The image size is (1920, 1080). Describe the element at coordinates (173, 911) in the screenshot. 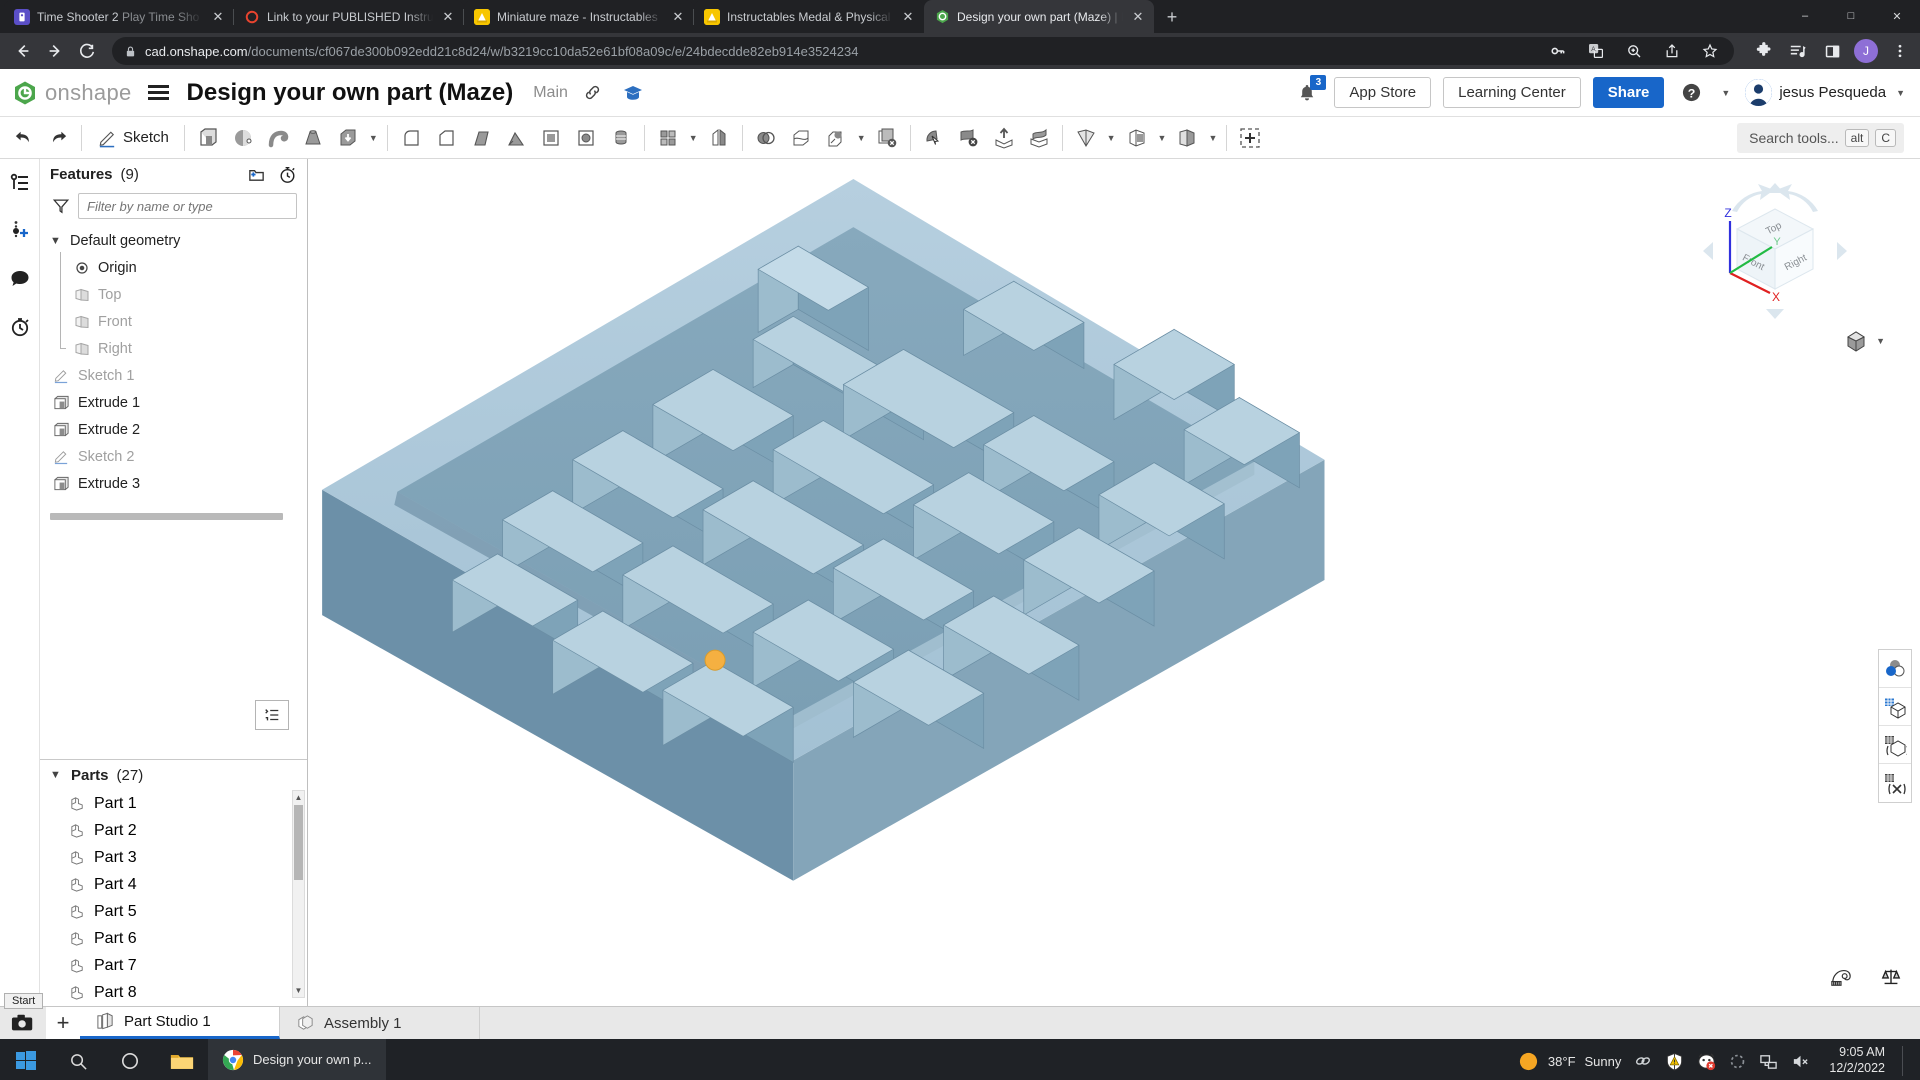

I see `list-item: Part 5` at that location.